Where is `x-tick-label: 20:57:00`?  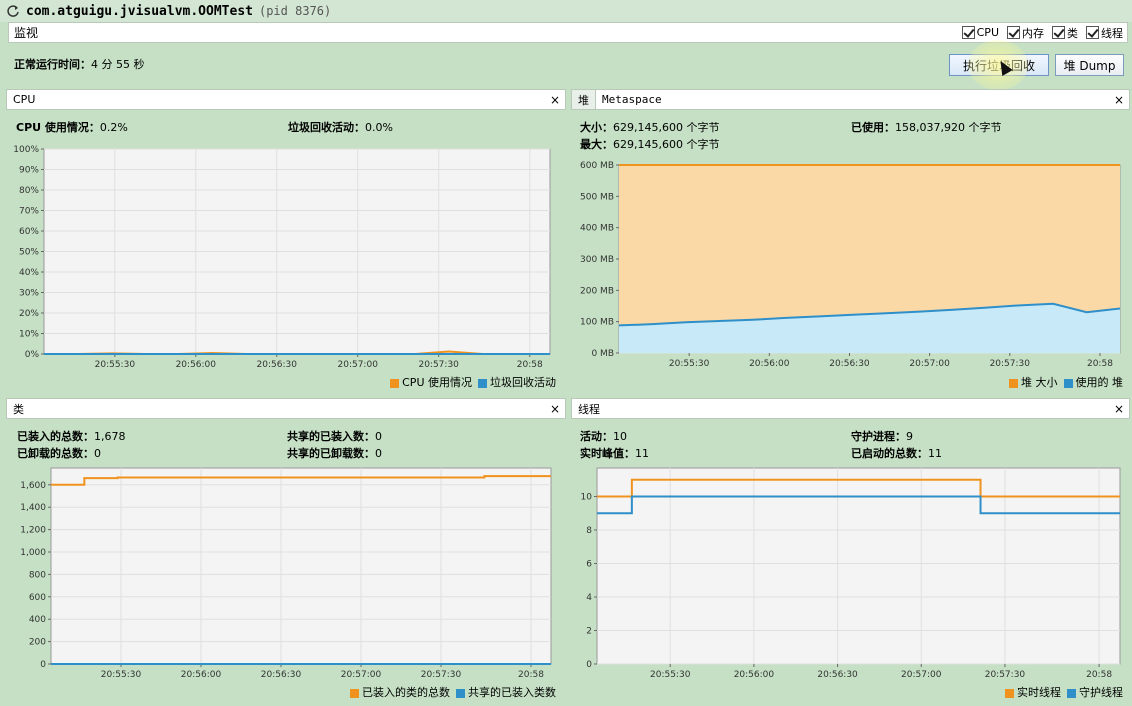
x-tick-label: 20:57:00 is located at coordinates (921, 675).